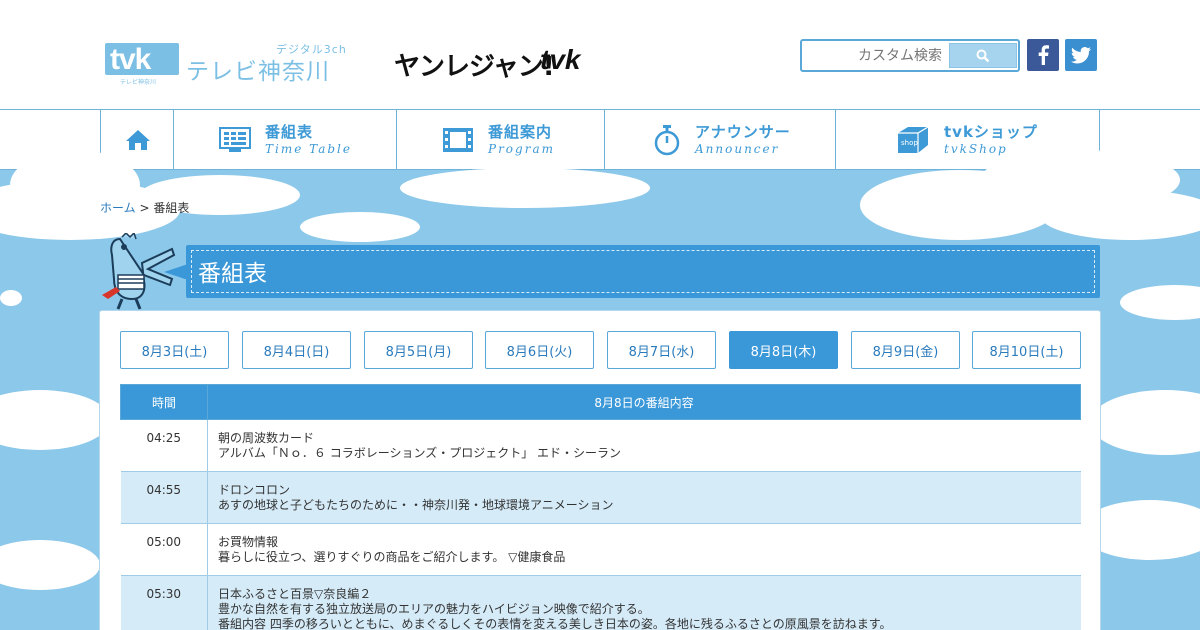 This screenshot has width=1200, height=630. What do you see at coordinates (644, 542) in the screenshot?
I see `program-title: お買物情報` at bounding box center [644, 542].